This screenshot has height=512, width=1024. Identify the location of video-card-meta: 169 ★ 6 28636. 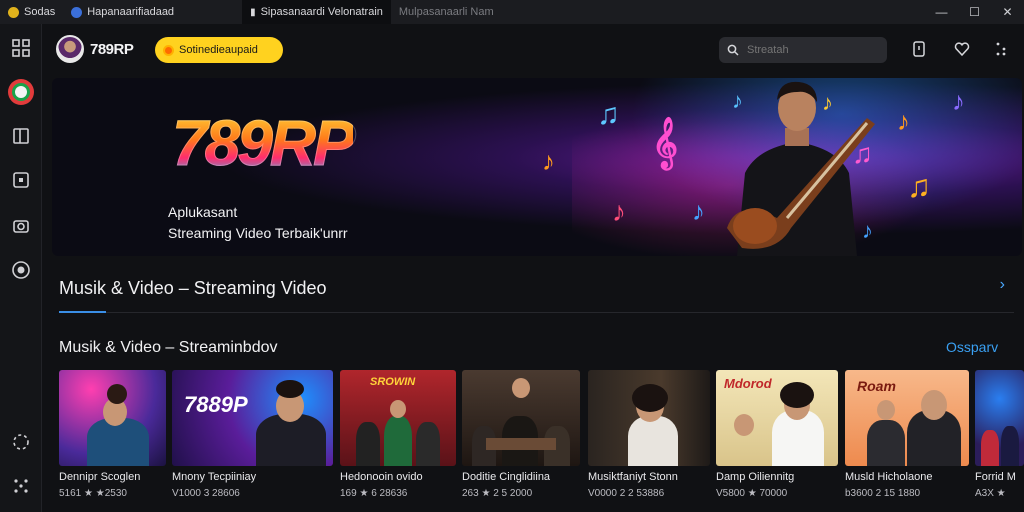
(374, 493).